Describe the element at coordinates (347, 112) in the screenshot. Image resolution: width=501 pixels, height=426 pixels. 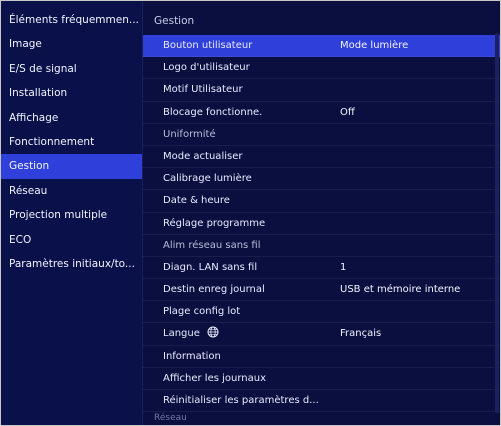
I see `row-value: Off` at that location.